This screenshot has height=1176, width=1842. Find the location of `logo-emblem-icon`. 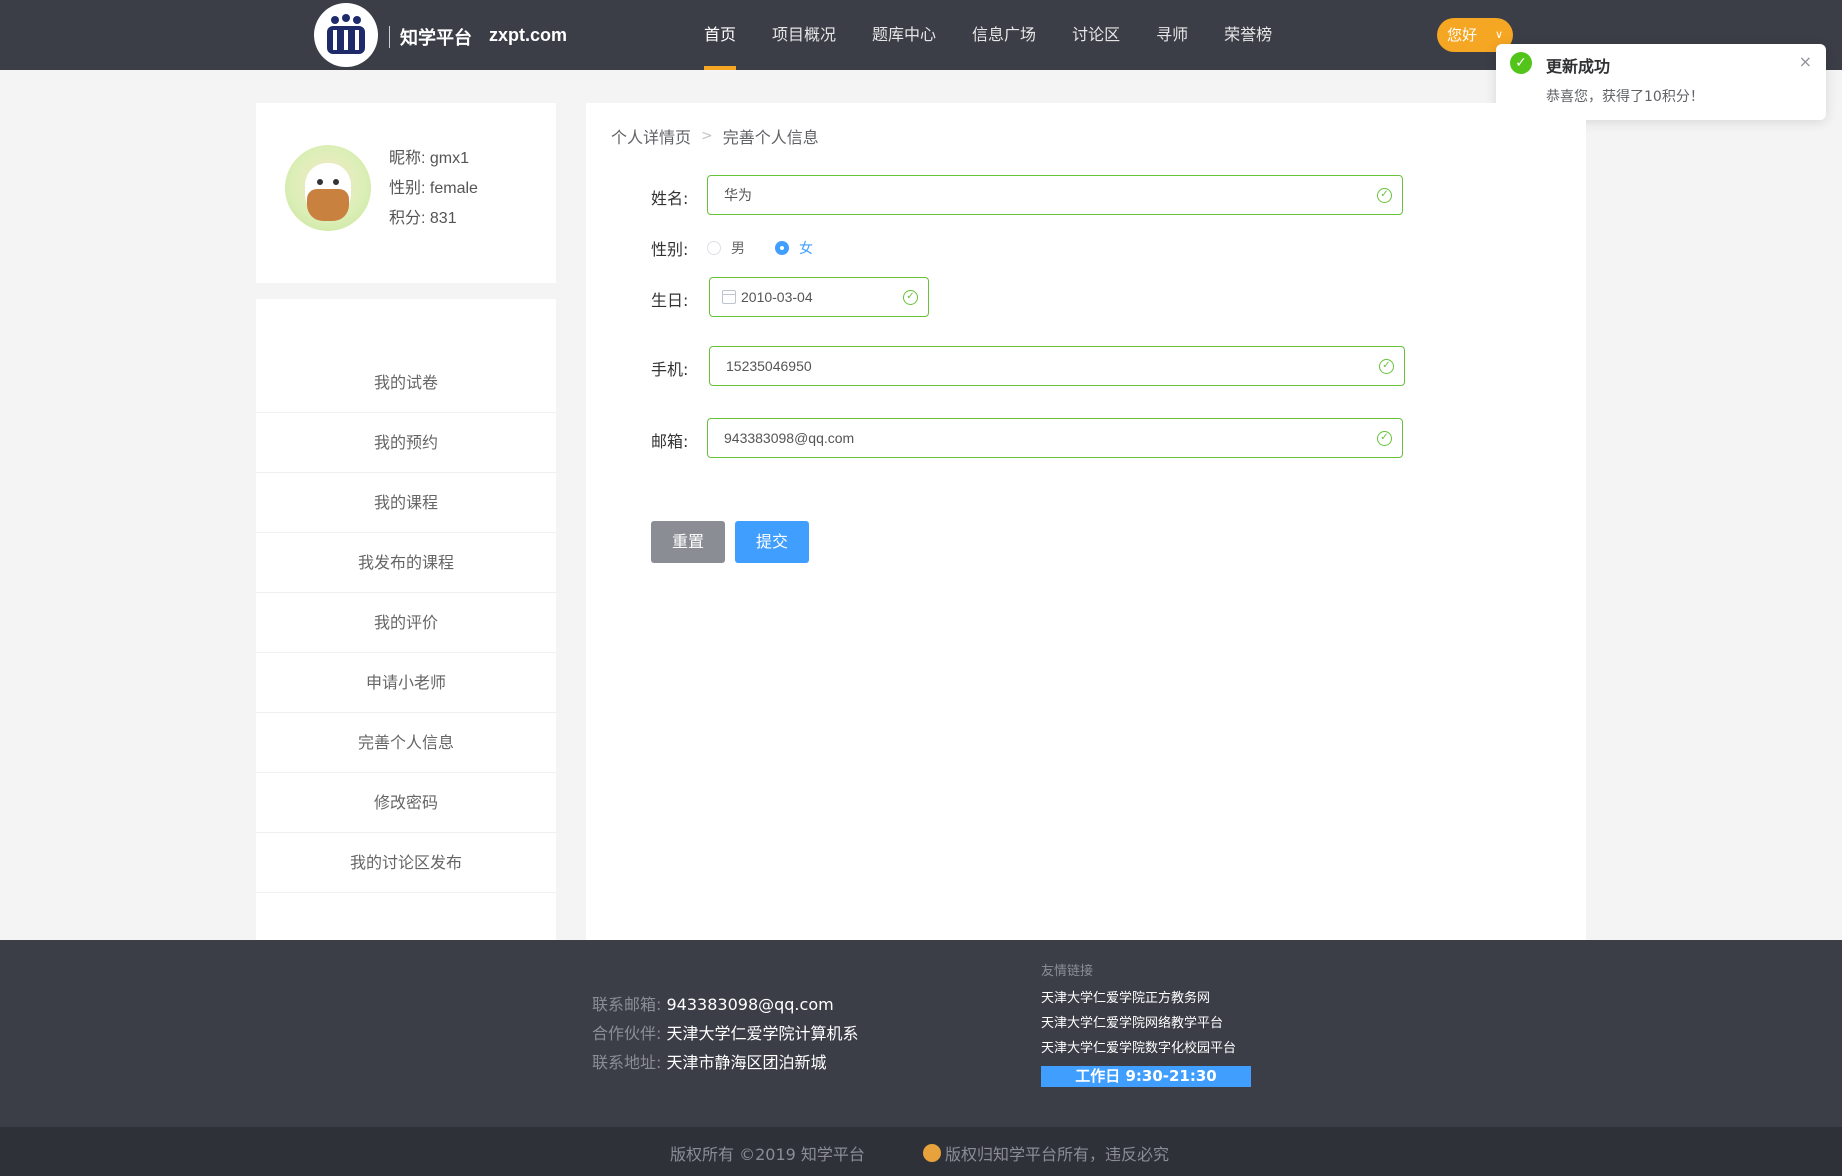

logo-emblem-icon is located at coordinates (346, 35).